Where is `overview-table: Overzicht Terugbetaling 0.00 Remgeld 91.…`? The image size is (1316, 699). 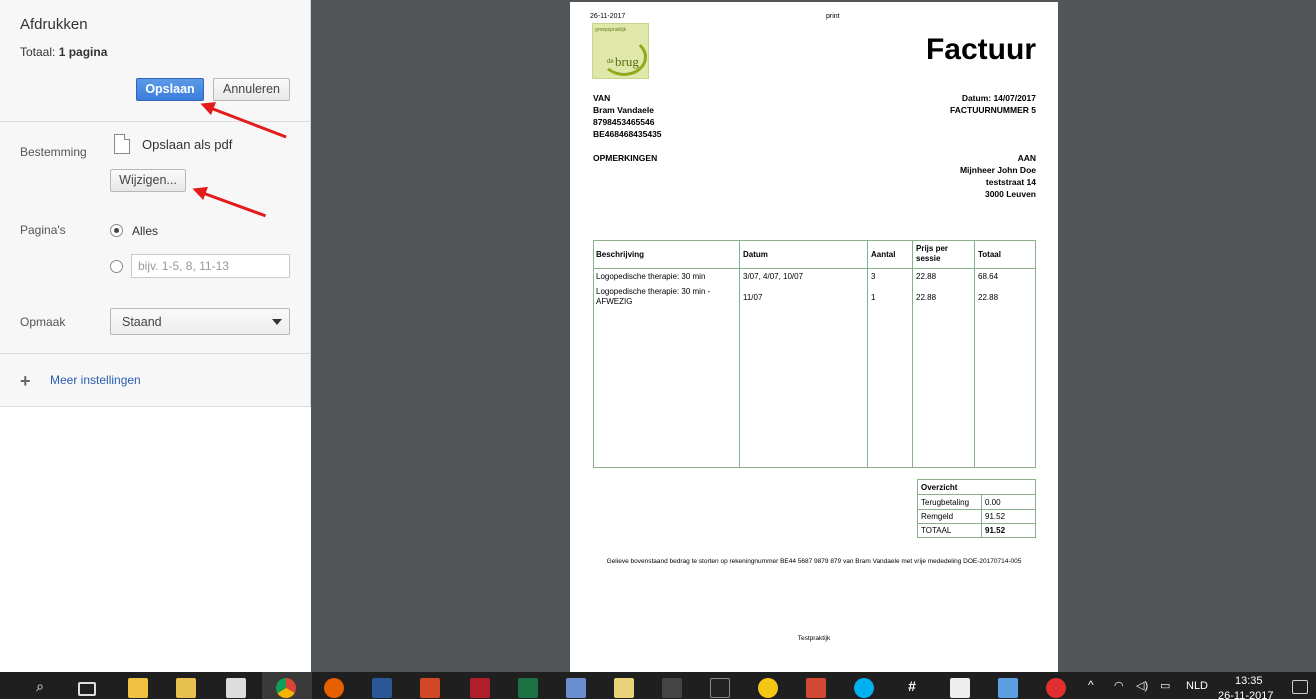 overview-table: Overzicht Terugbetaling 0.00 Remgeld 91.… is located at coordinates (976, 508).